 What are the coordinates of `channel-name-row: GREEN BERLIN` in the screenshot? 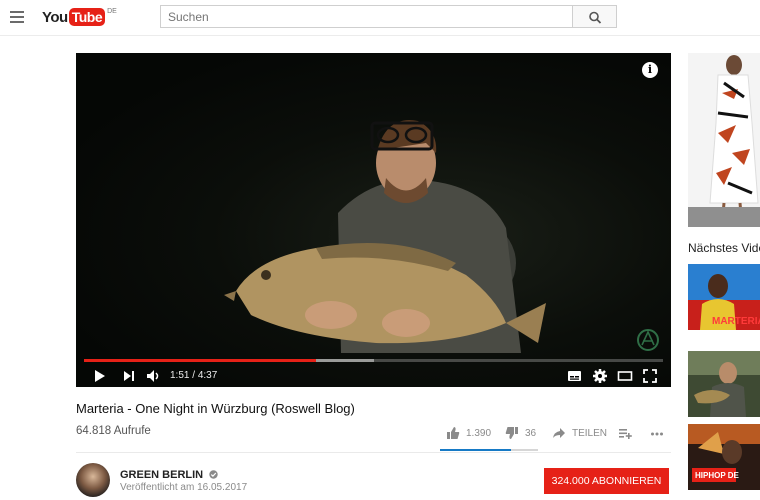 It's located at (169, 475).